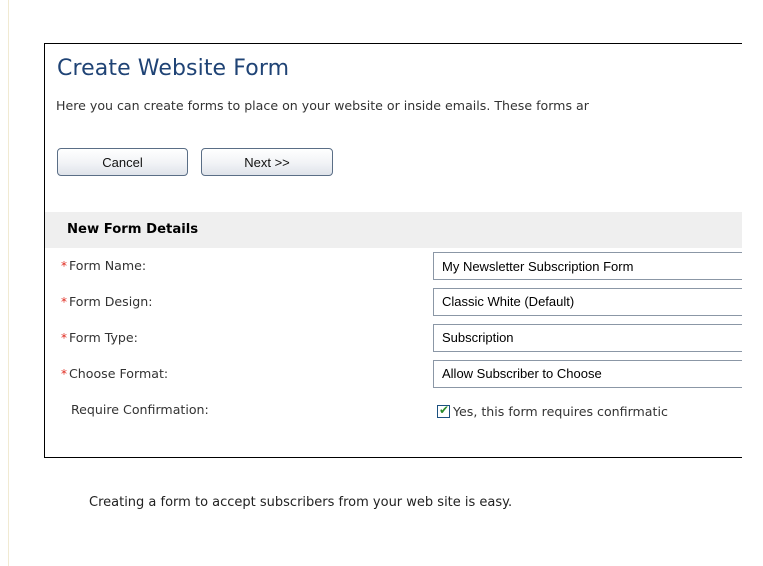  What do you see at coordinates (393, 267) in the screenshot?
I see `form-name-row: * Form Name:` at bounding box center [393, 267].